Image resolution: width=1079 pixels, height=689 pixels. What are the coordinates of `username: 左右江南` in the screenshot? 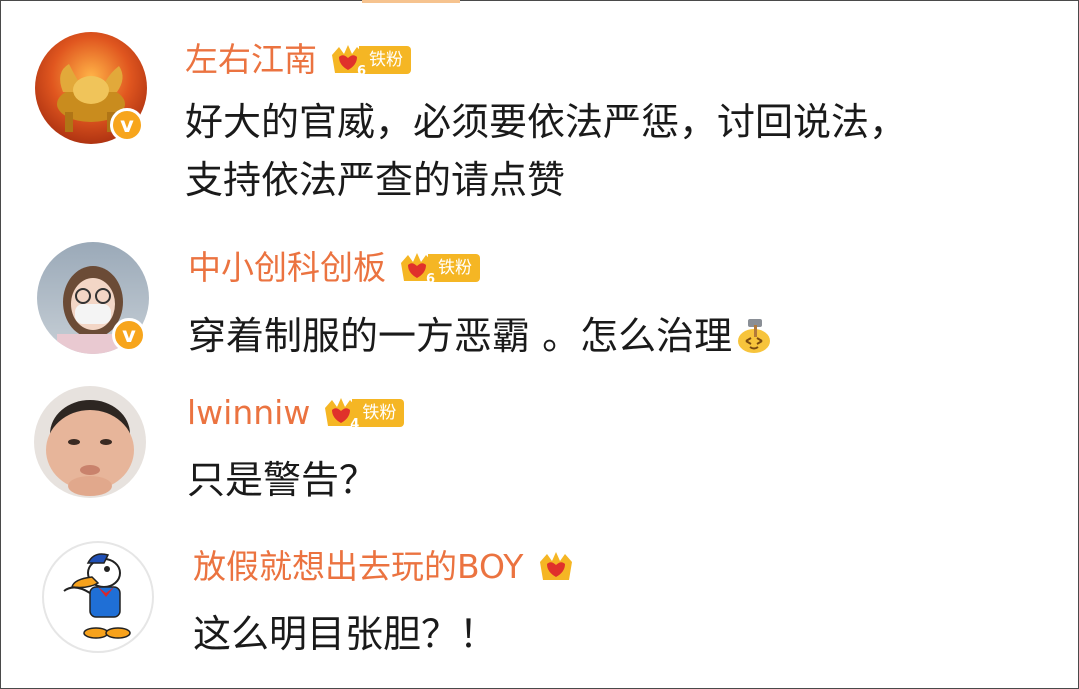 It's located at (251, 60).